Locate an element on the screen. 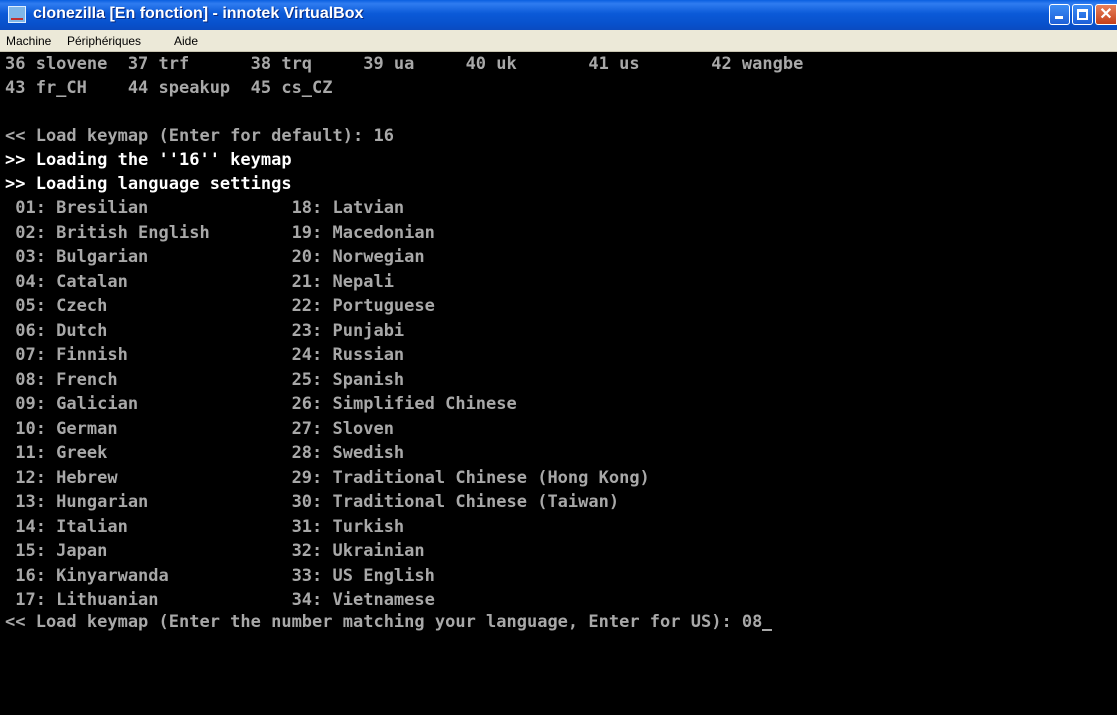 This screenshot has height=715, width=1117. minimize-icon is located at coordinates (1059, 17).